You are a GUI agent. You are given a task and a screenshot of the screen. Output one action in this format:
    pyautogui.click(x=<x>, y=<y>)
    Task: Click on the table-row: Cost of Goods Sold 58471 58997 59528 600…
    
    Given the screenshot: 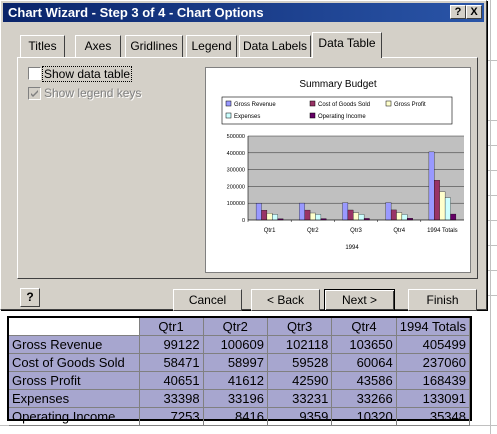 What is the action you would take?
    pyautogui.click(x=240, y=362)
    